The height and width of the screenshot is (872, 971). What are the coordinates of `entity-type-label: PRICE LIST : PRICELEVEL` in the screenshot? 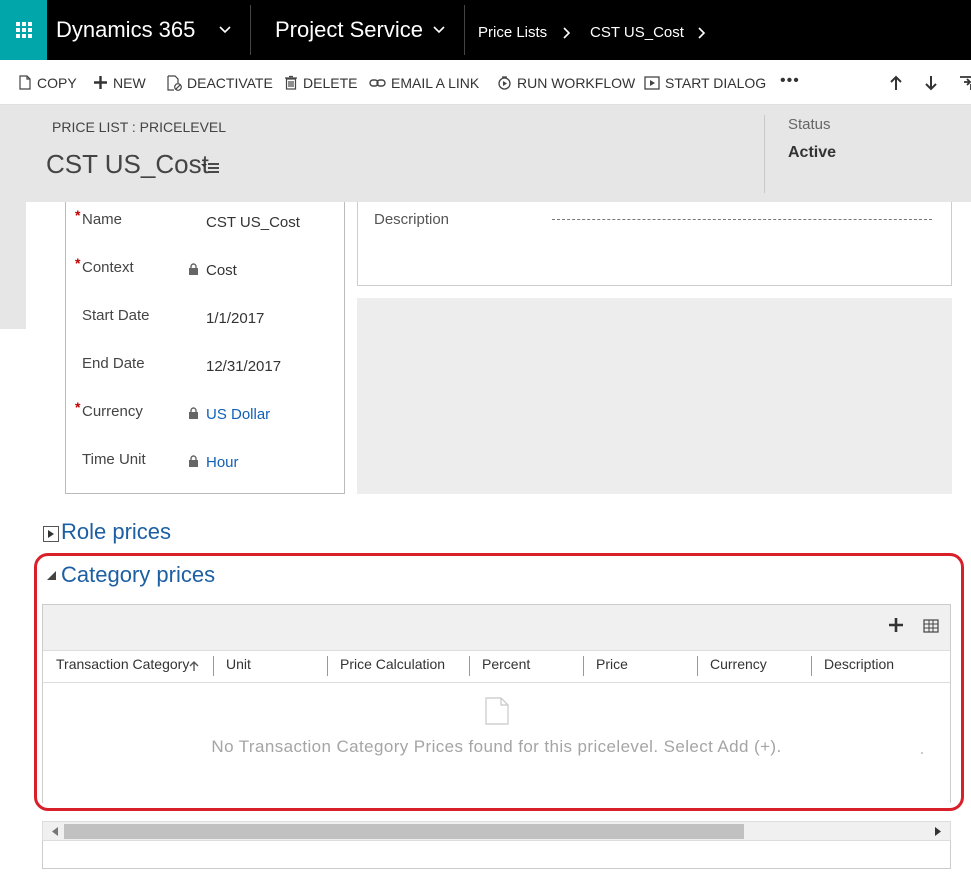 It's located at (139, 127).